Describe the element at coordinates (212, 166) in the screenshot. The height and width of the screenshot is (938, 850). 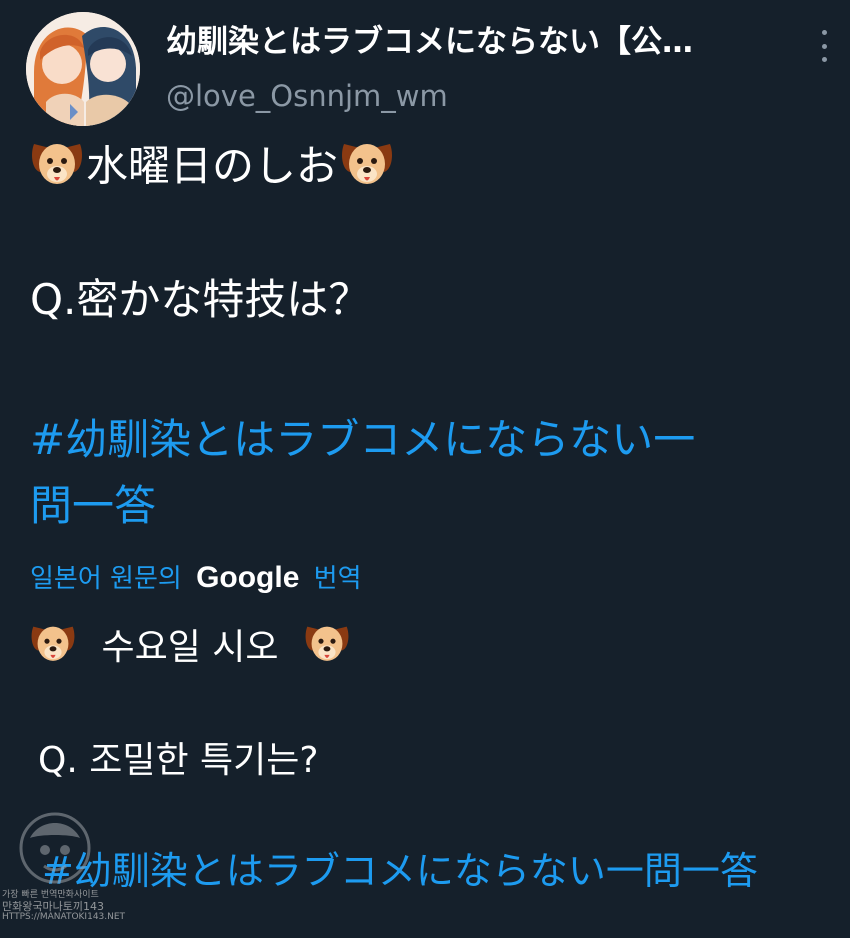
I see `tweet-day-text: 水曜日のしお` at that location.